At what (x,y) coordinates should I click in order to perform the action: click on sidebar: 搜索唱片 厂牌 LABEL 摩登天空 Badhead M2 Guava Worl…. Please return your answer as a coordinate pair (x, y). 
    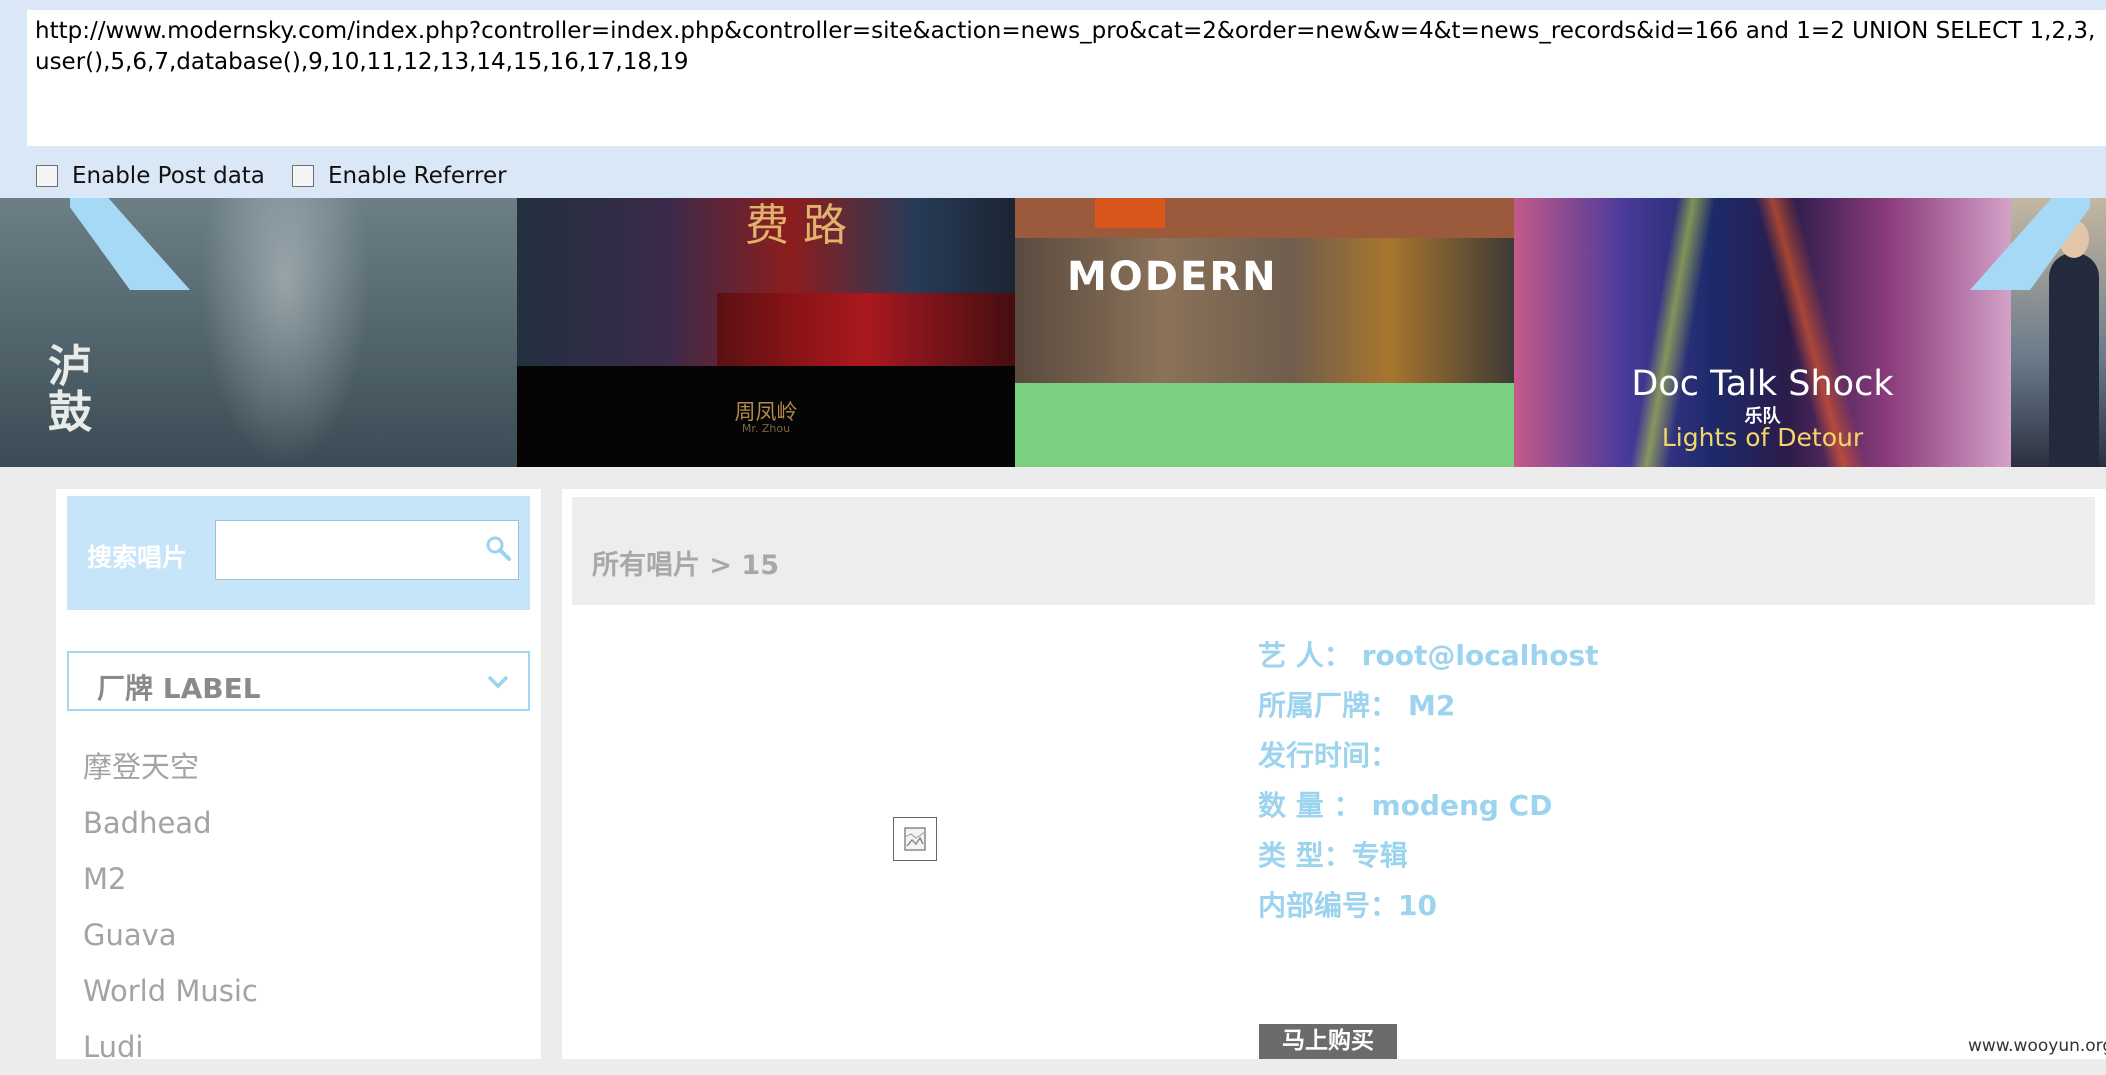
    Looking at the image, I should click on (298, 776).